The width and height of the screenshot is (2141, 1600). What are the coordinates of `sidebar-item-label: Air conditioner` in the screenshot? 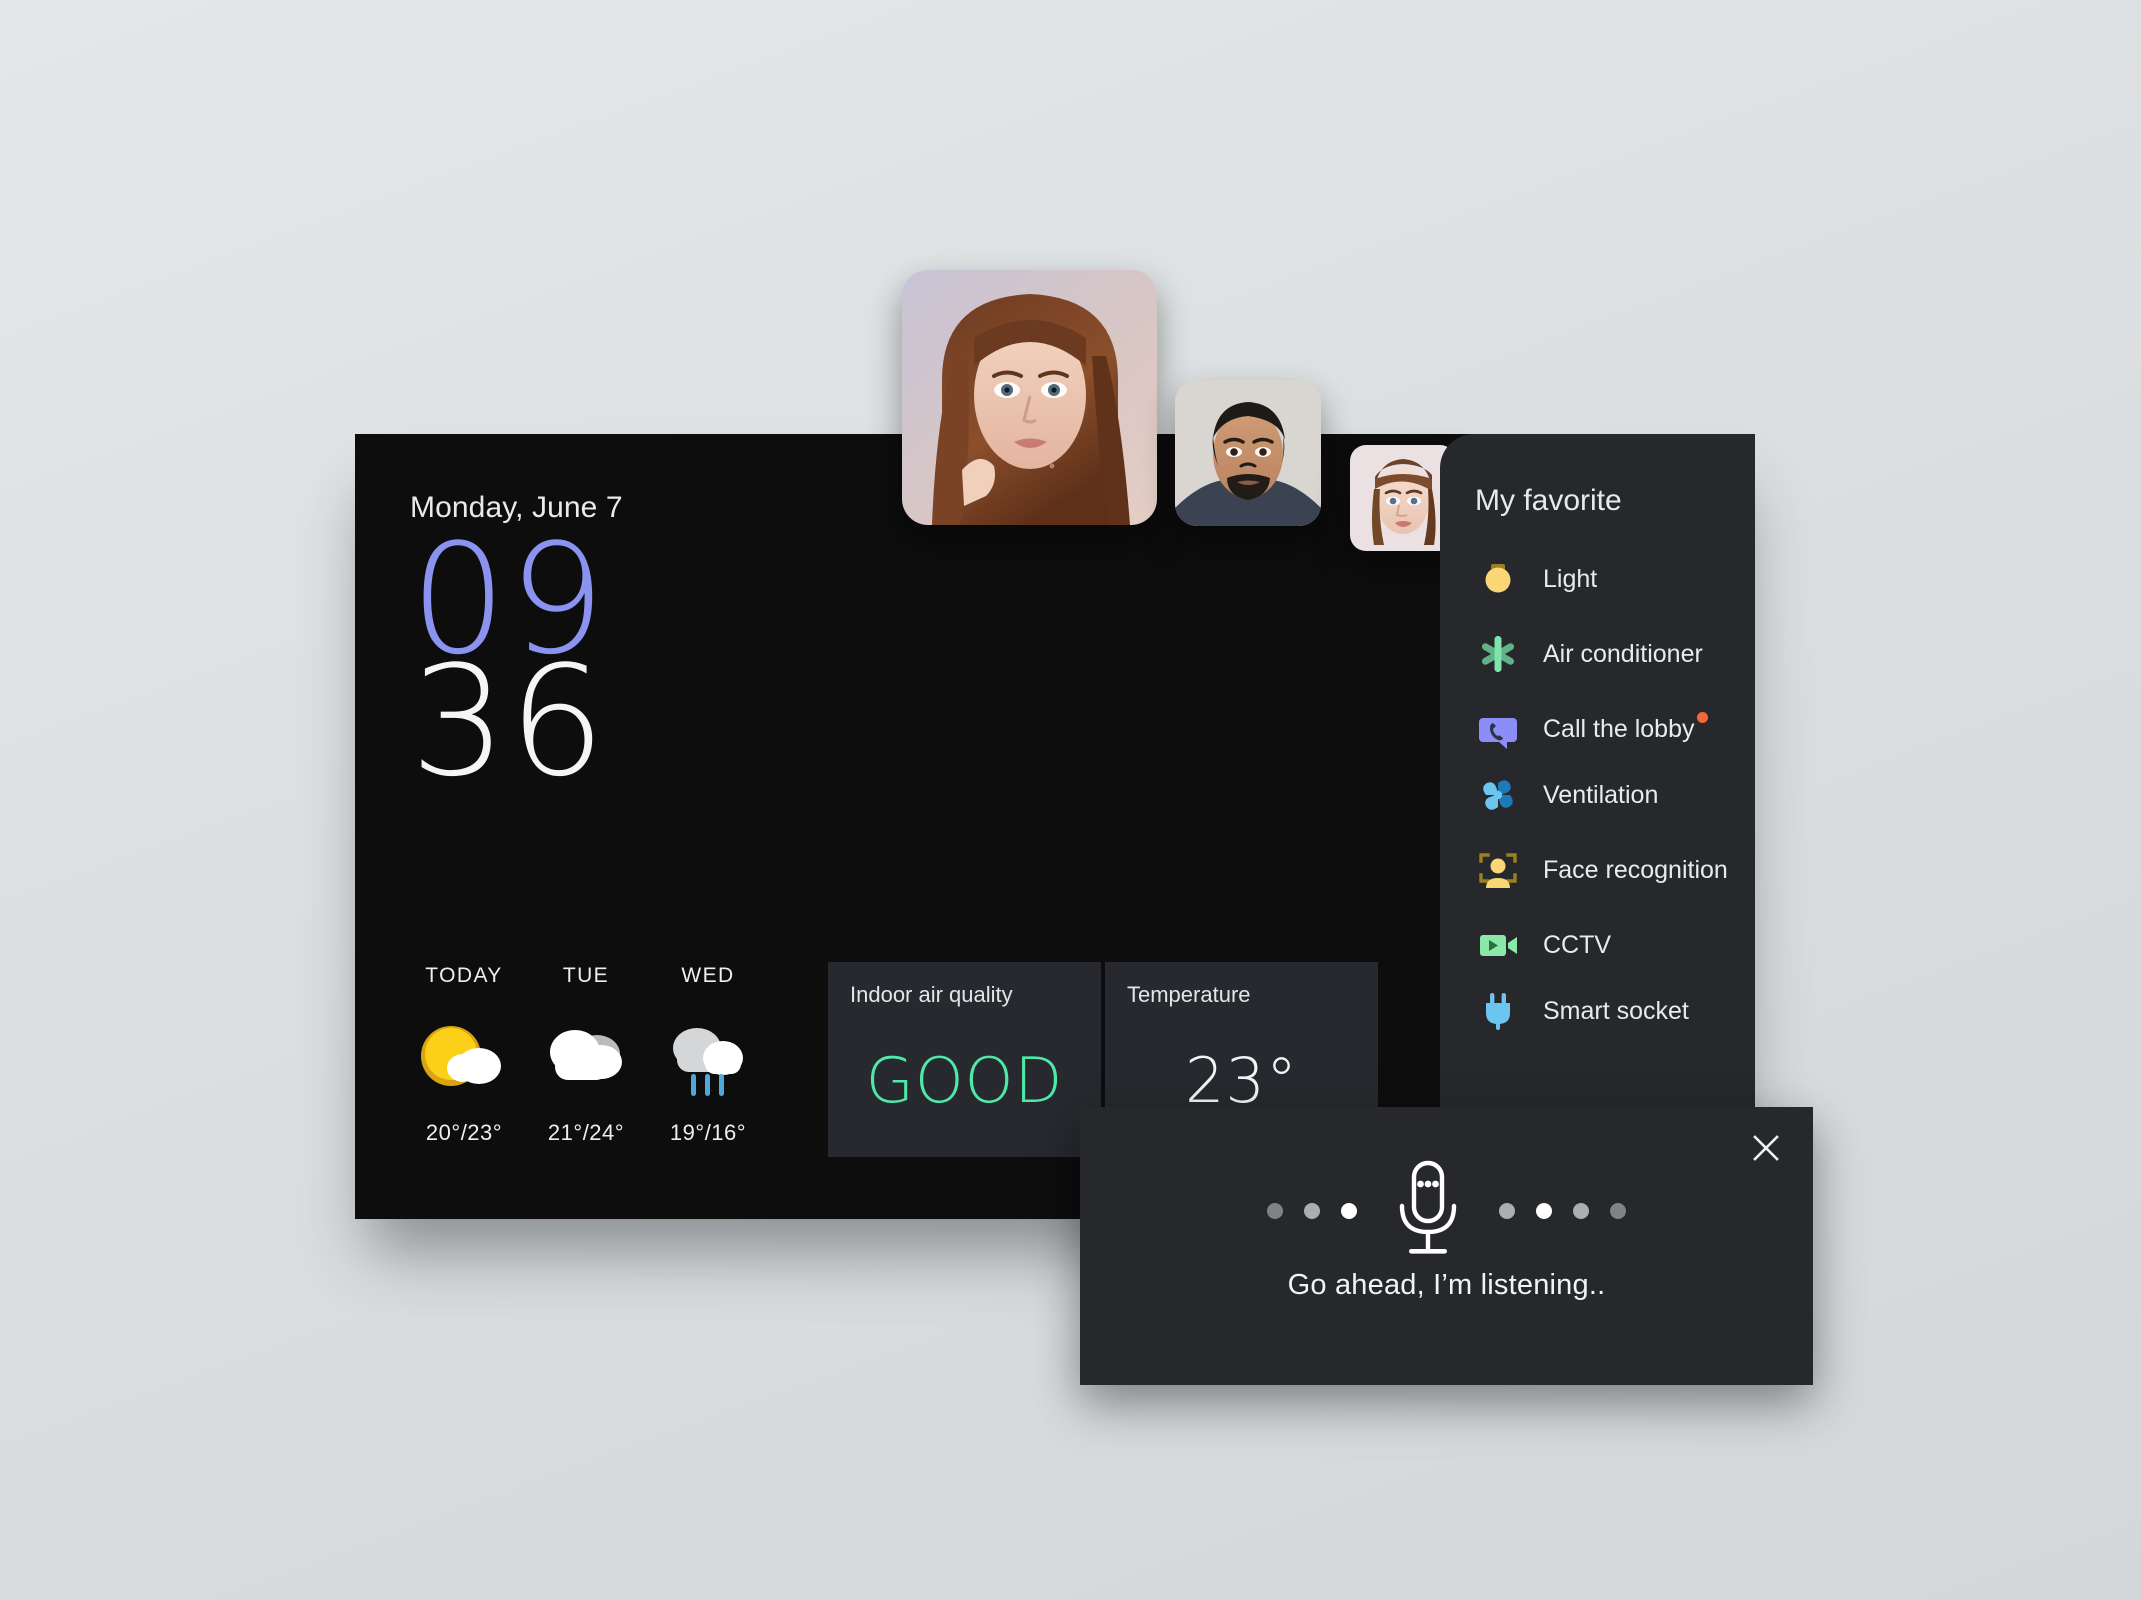 It's located at (1623, 653).